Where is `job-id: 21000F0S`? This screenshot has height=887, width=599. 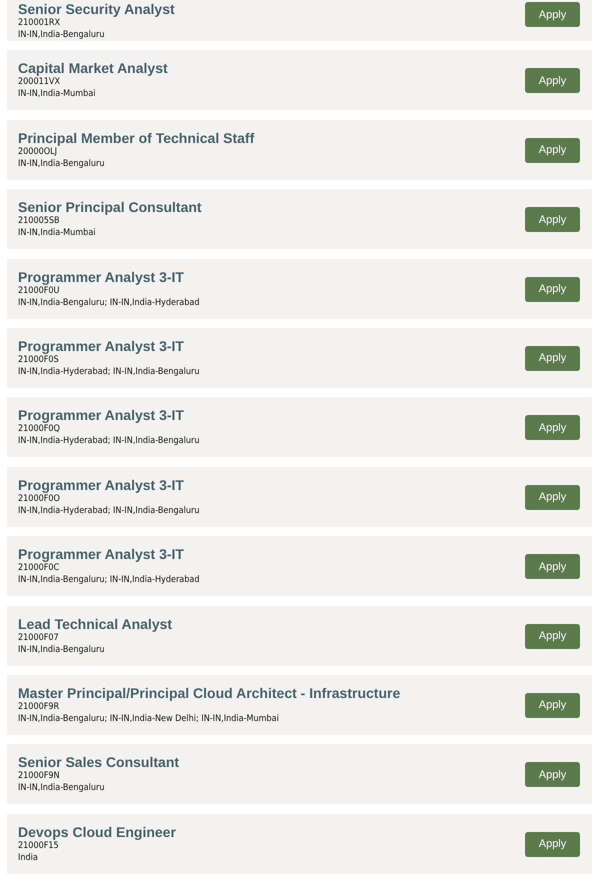 job-id: 21000F0S is located at coordinates (38, 360).